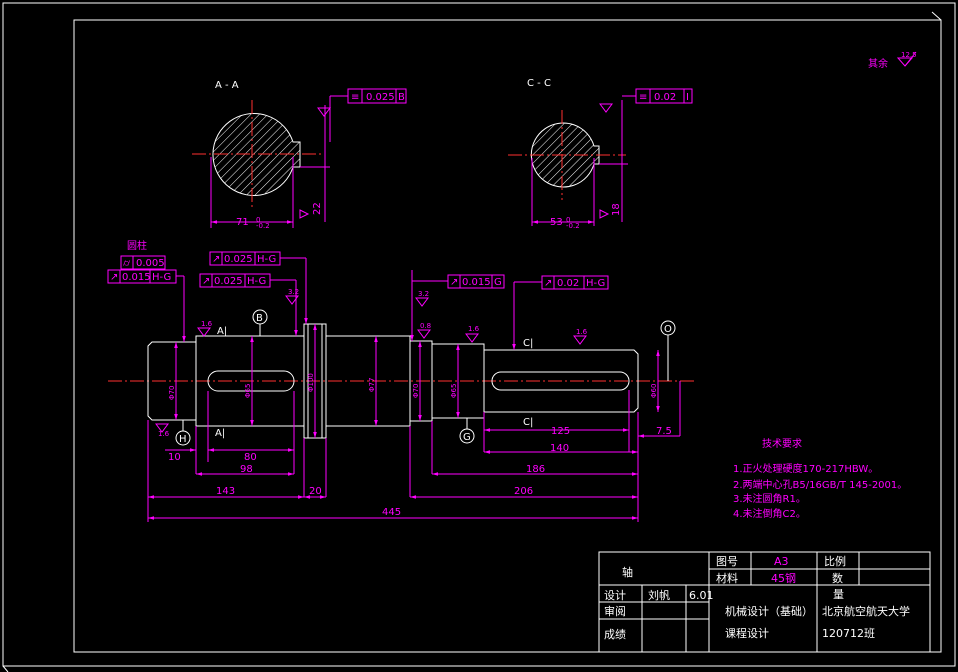  What do you see at coordinates (425, 326) in the screenshot?
I see `svg-text: 0.8` at bounding box center [425, 326].